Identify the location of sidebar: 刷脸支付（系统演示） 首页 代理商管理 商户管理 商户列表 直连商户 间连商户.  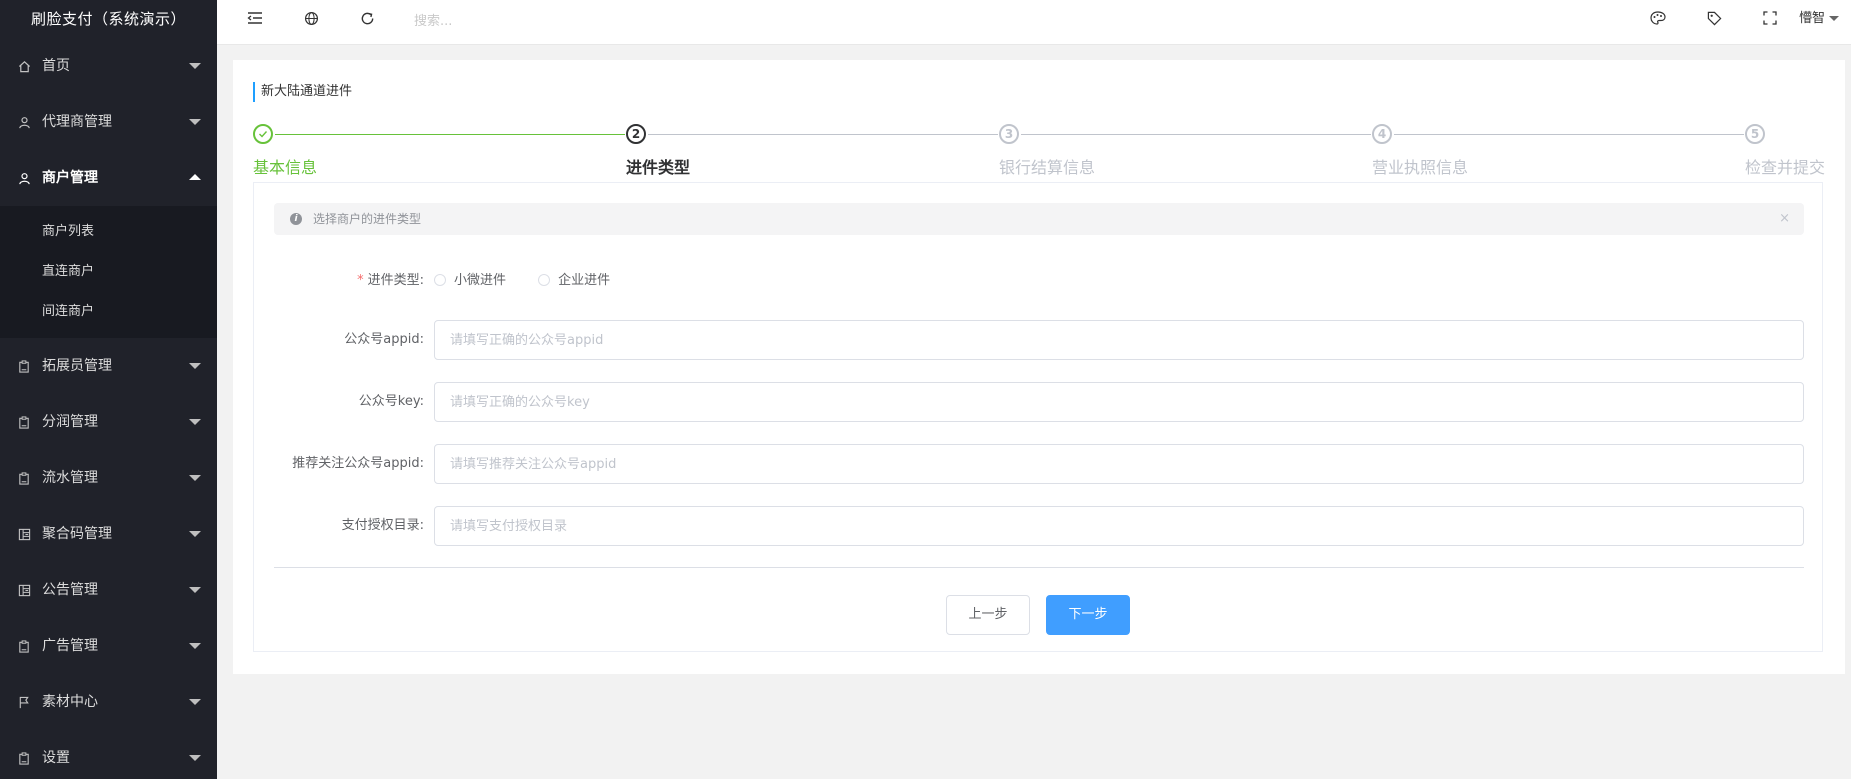
(108, 389).